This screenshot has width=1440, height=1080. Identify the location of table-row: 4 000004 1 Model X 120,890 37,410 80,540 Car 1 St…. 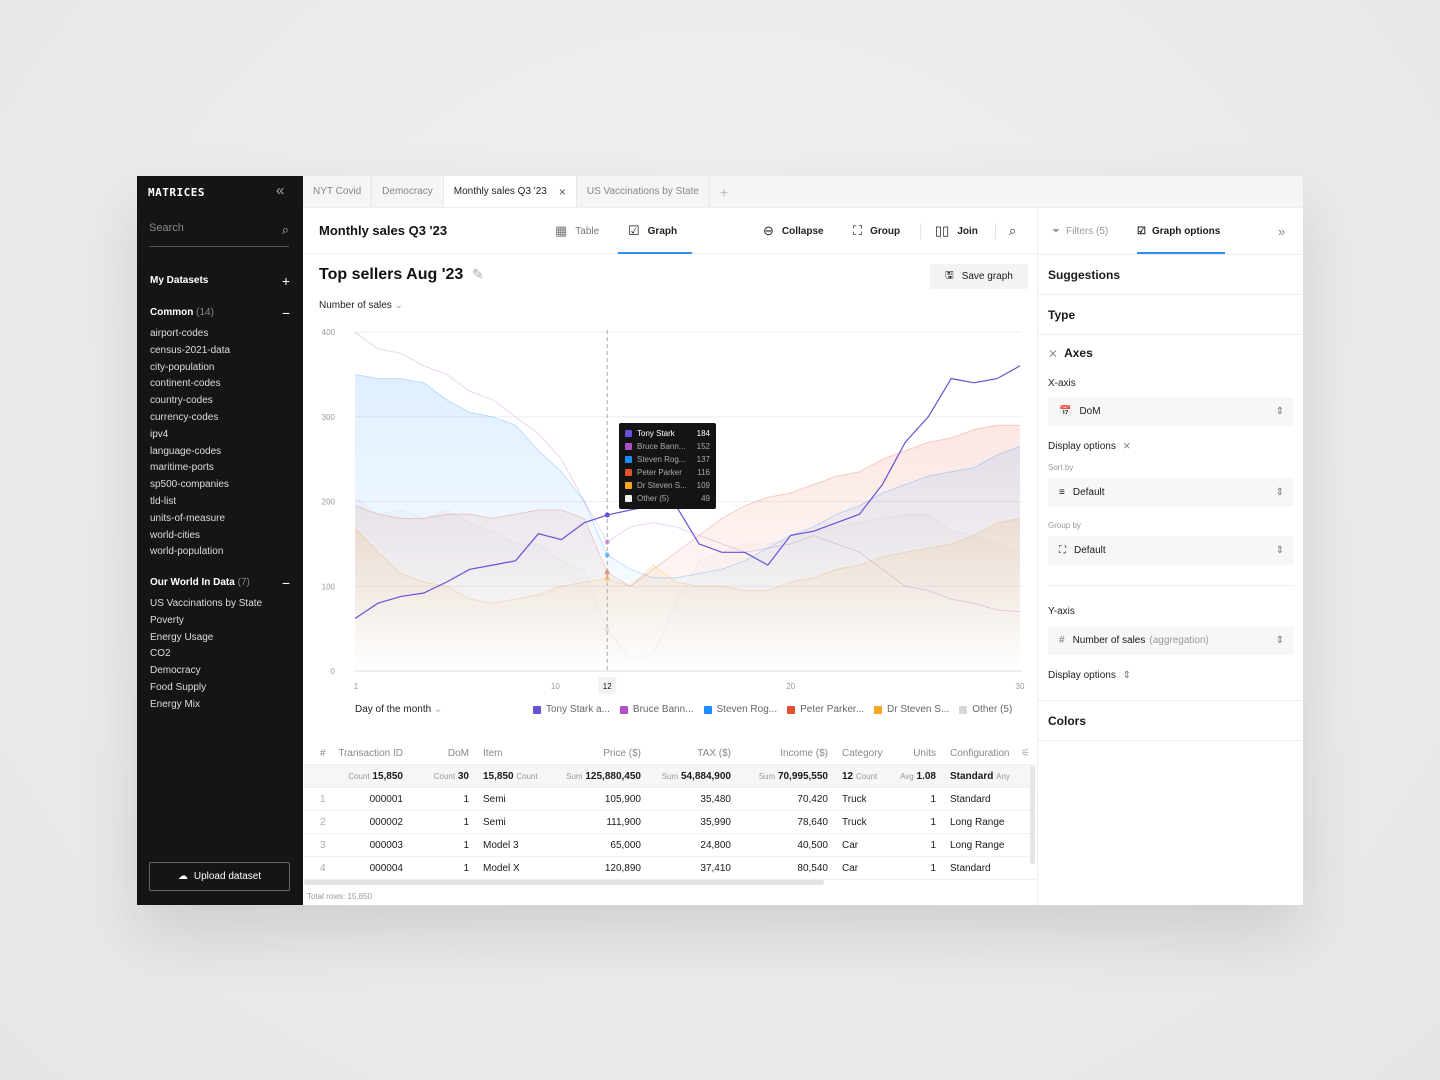
(670, 868).